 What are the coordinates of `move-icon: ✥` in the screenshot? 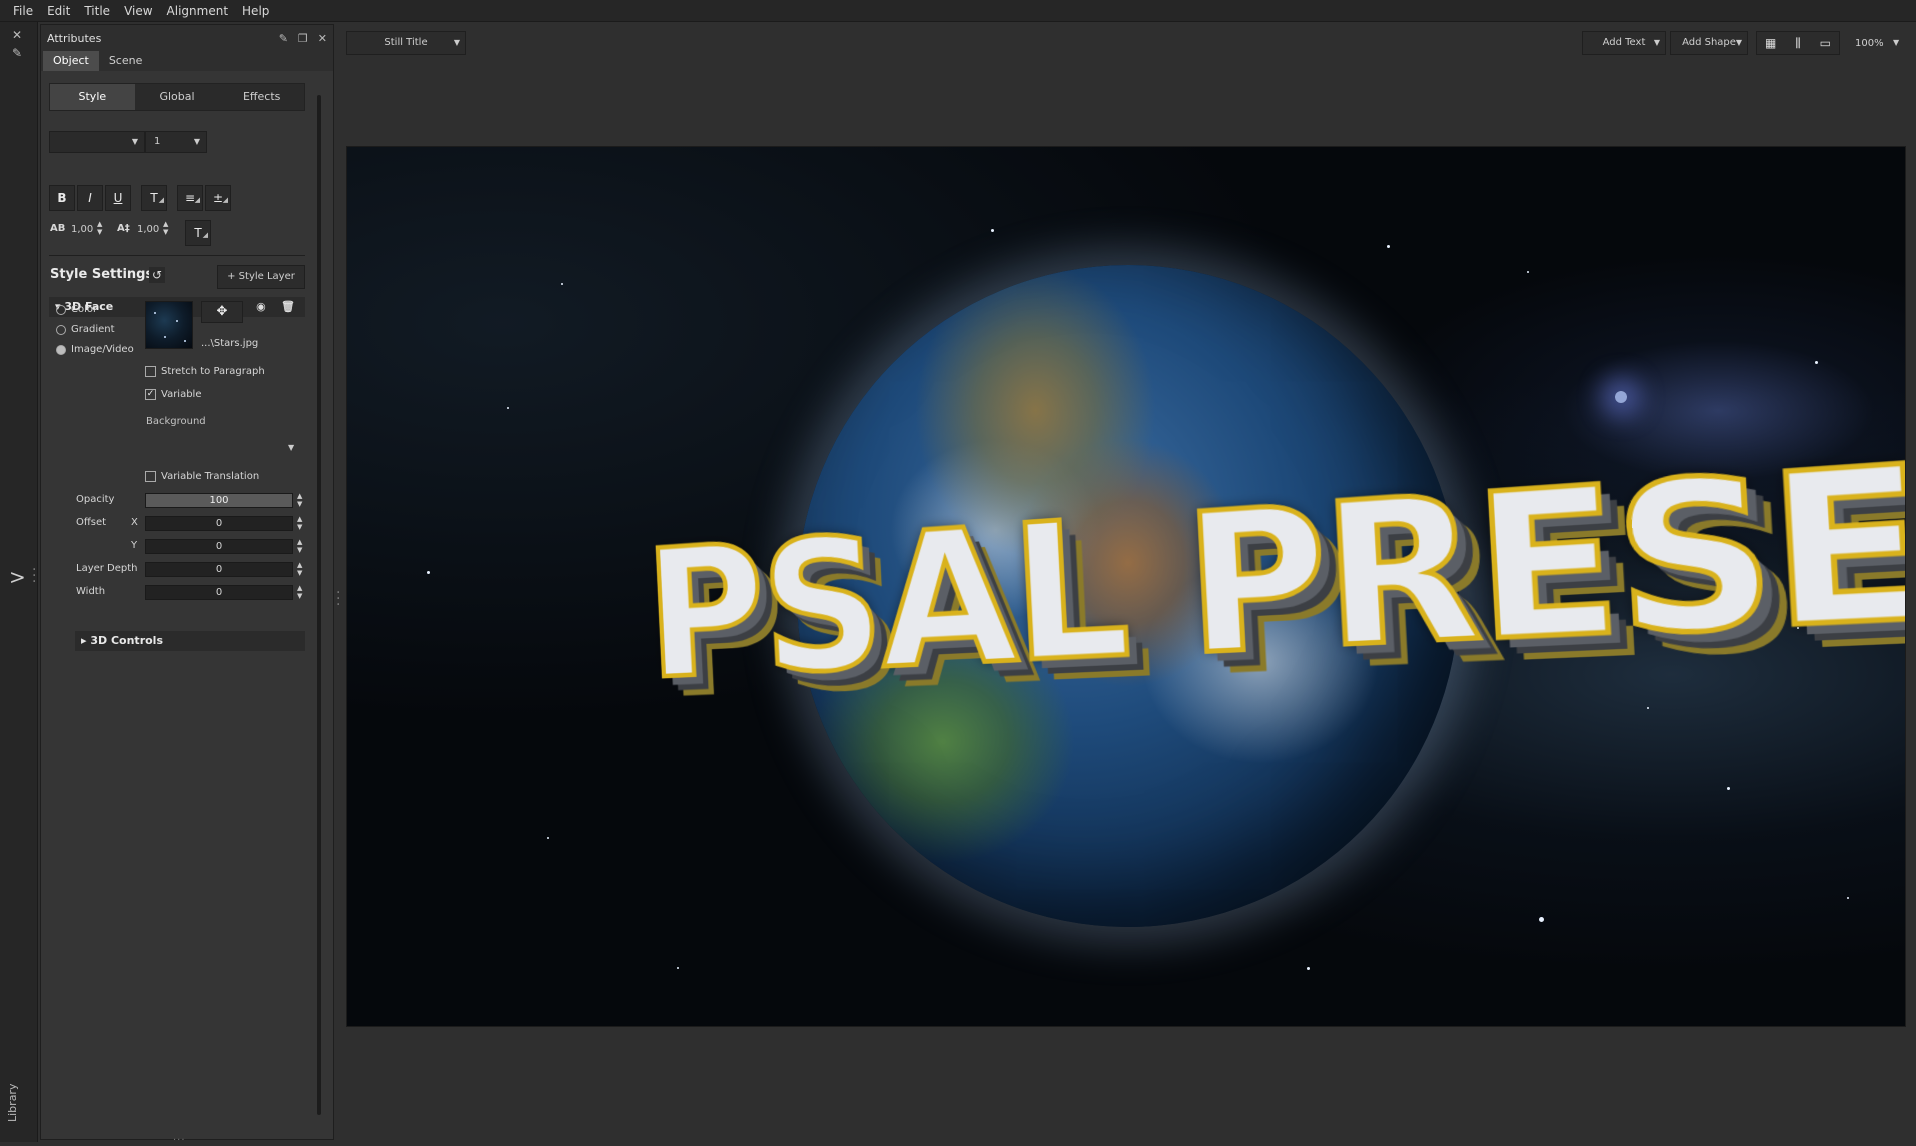 It's located at (222, 312).